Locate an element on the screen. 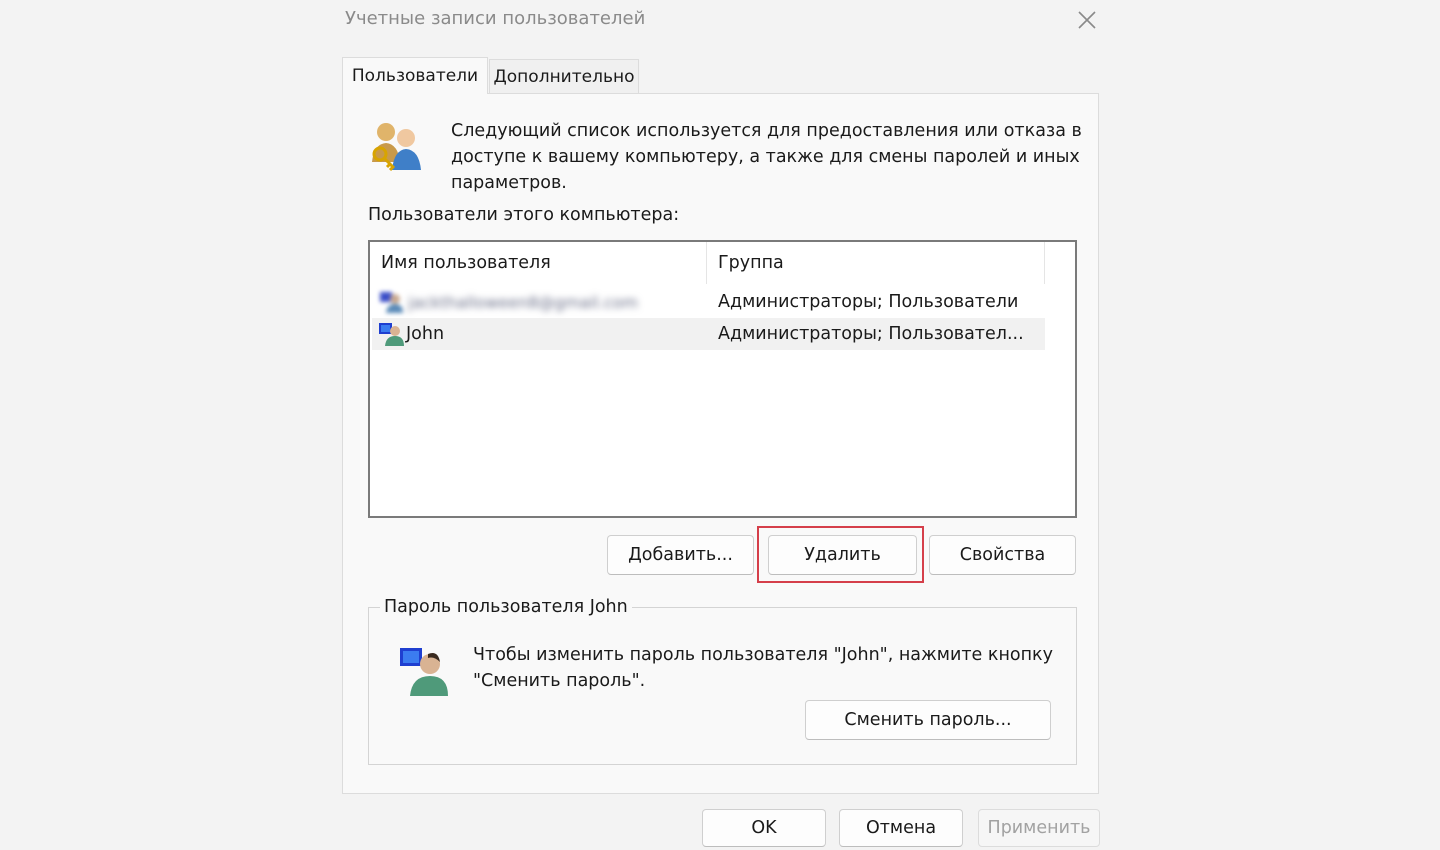 The height and width of the screenshot is (850, 1440). password-groupbox-label: Пароль пользователя John is located at coordinates (506, 607).